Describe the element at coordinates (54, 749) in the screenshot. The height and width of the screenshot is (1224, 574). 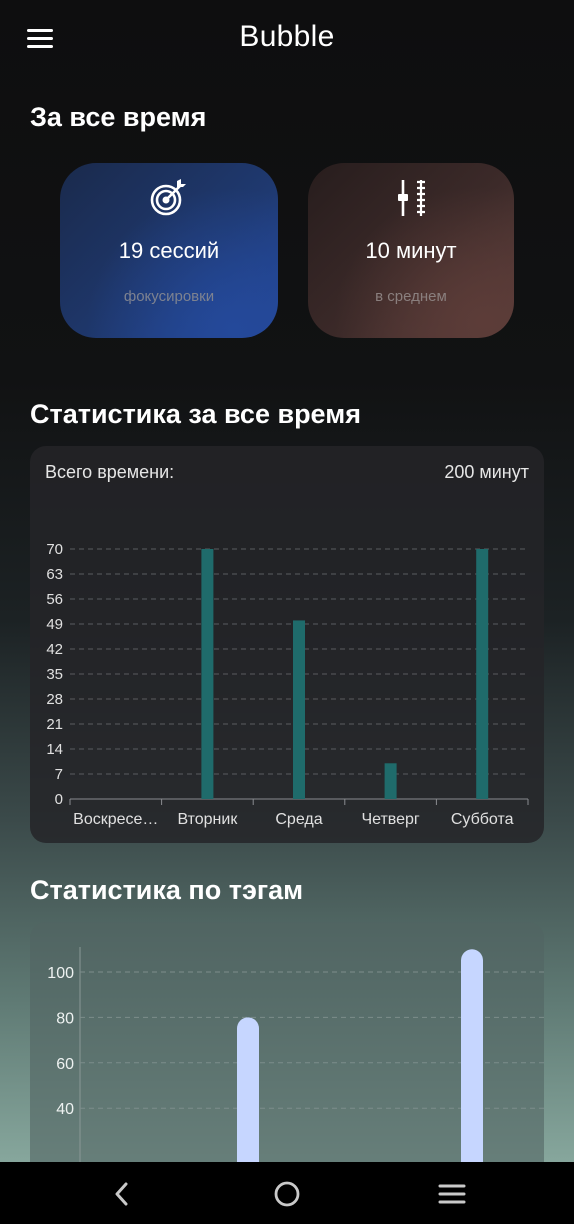
I see `y-tick-label: 14` at that location.